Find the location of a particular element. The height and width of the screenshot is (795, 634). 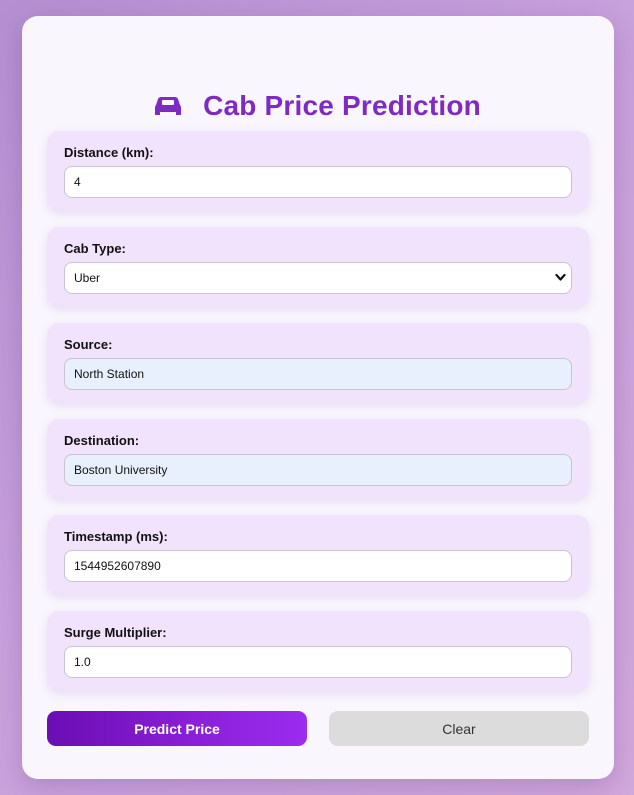

timestamp-input is located at coordinates (318, 566).